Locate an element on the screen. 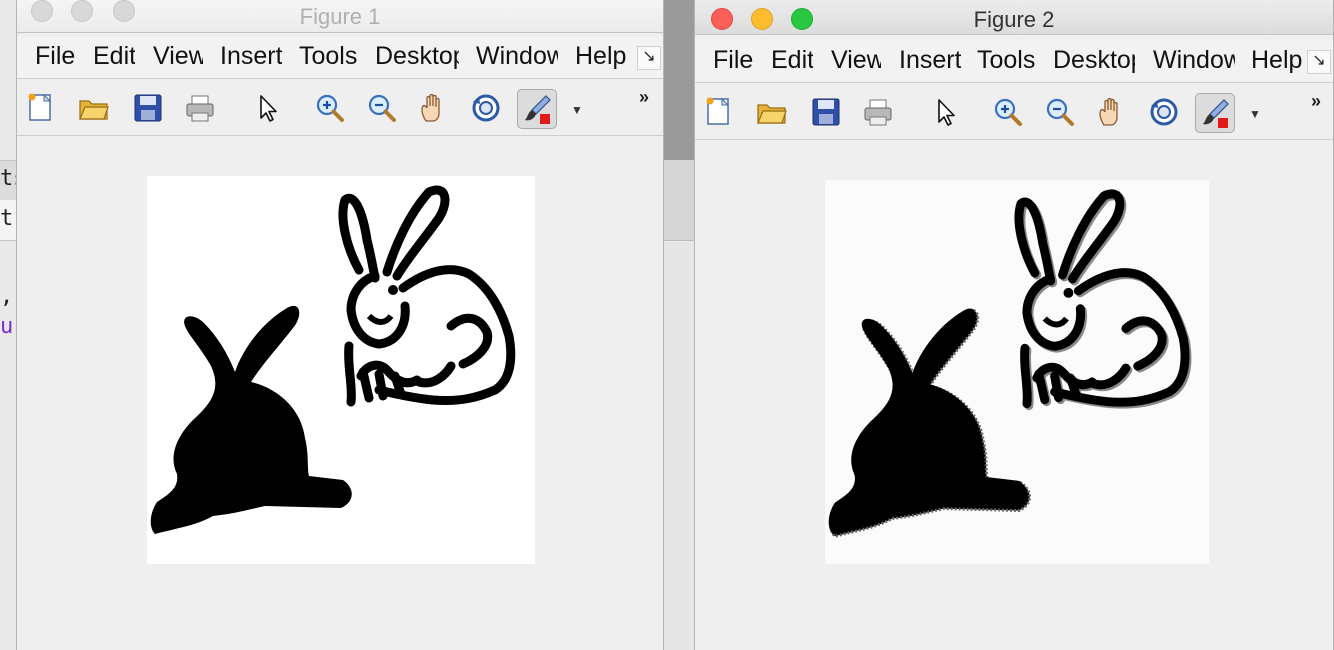 The width and height of the screenshot is (1334, 650). title-bar: Figure 2 is located at coordinates (1014, 17).